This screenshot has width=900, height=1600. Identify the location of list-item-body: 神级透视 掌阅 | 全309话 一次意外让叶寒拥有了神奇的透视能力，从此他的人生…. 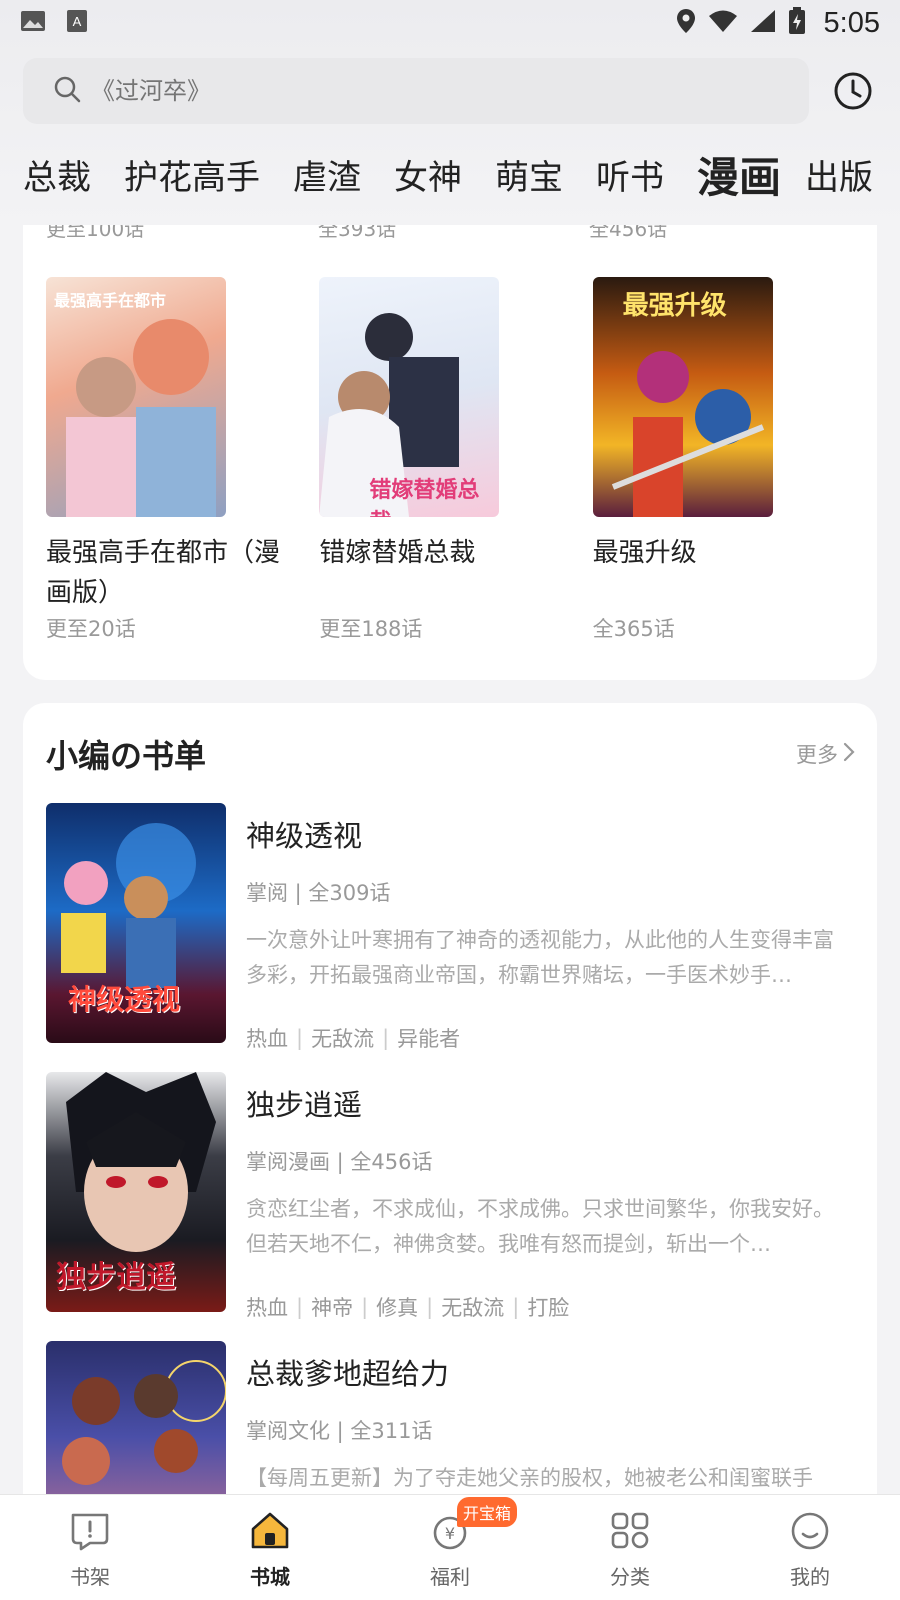
(546, 933).